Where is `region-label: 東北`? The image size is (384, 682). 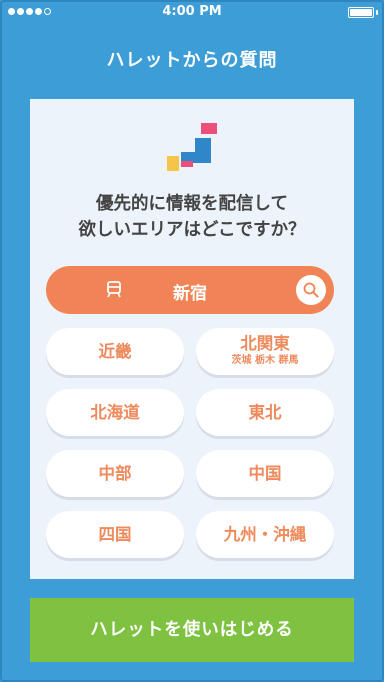
region-label: 東北 is located at coordinates (265, 412).